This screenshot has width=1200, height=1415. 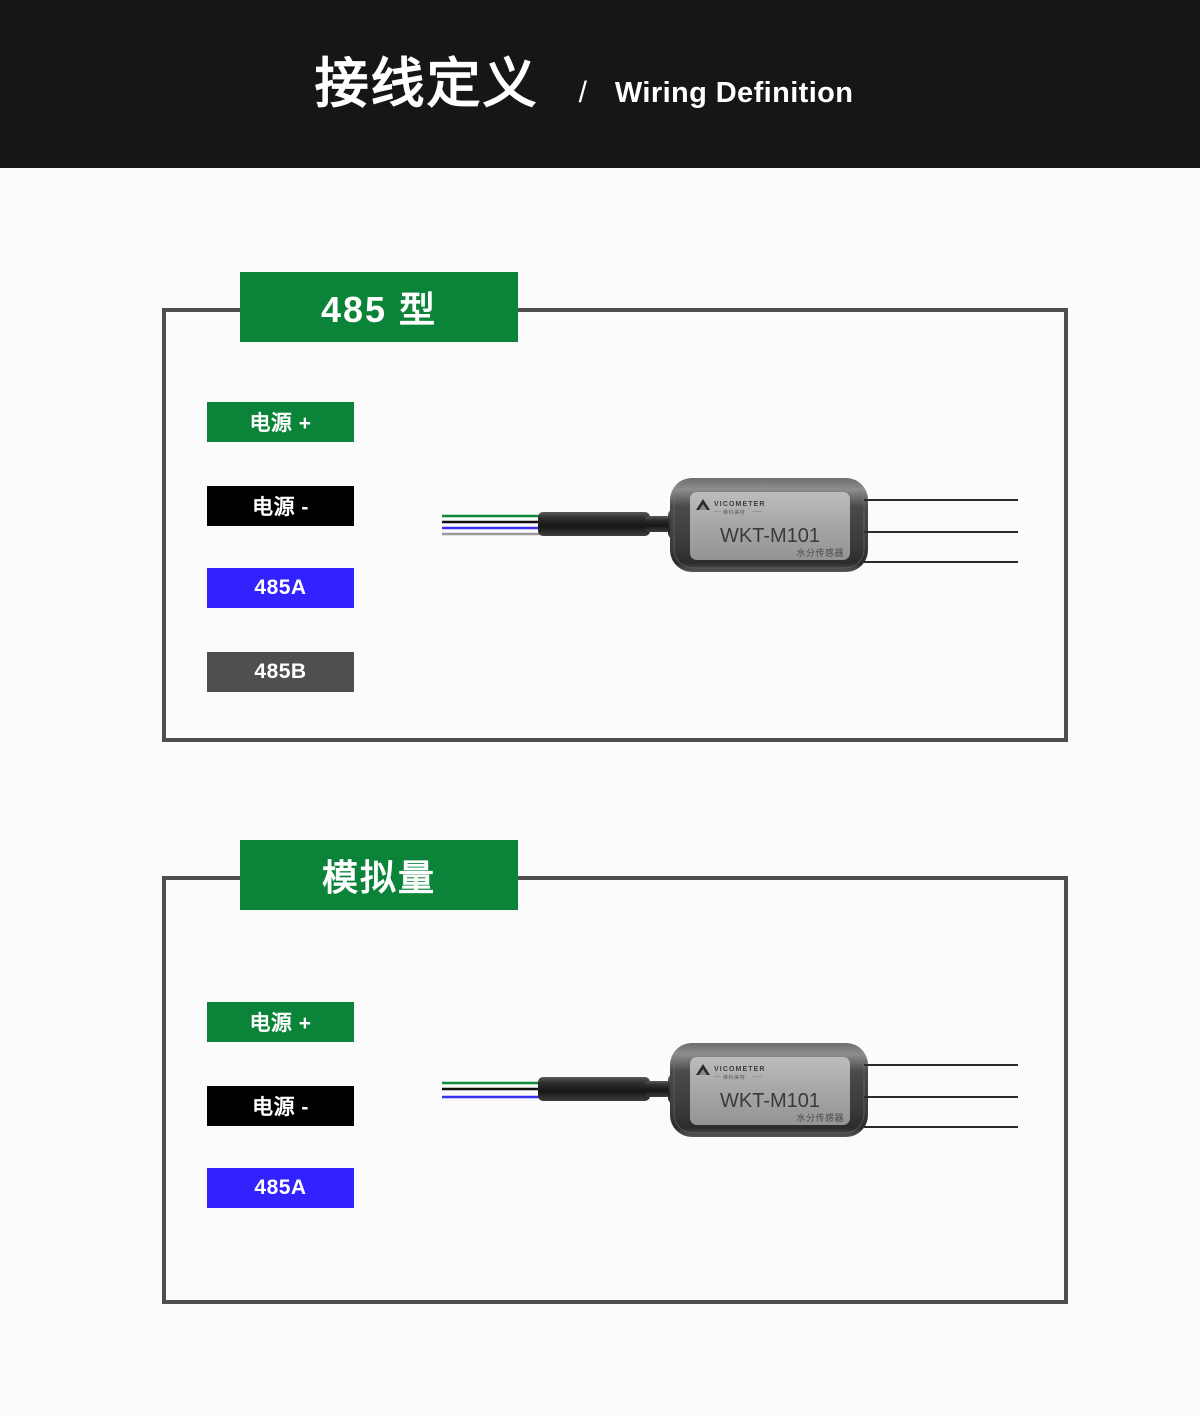 I want to click on header-title-group: 接线定义 / Wiring Definition, so click(x=584, y=84).